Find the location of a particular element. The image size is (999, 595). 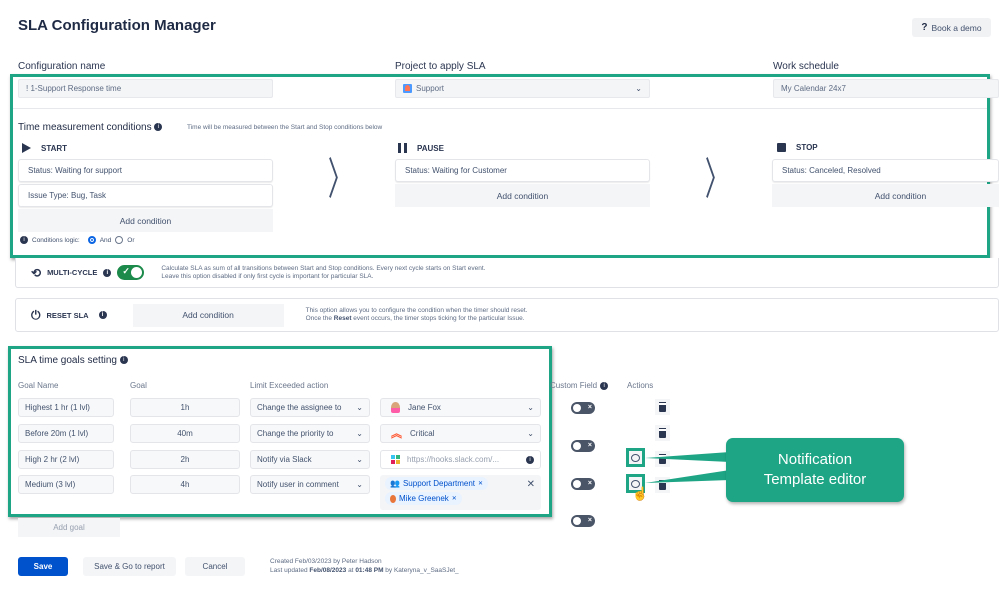

goal-name-input: Highest 1 hr (1 lvl) is located at coordinates (66, 407).